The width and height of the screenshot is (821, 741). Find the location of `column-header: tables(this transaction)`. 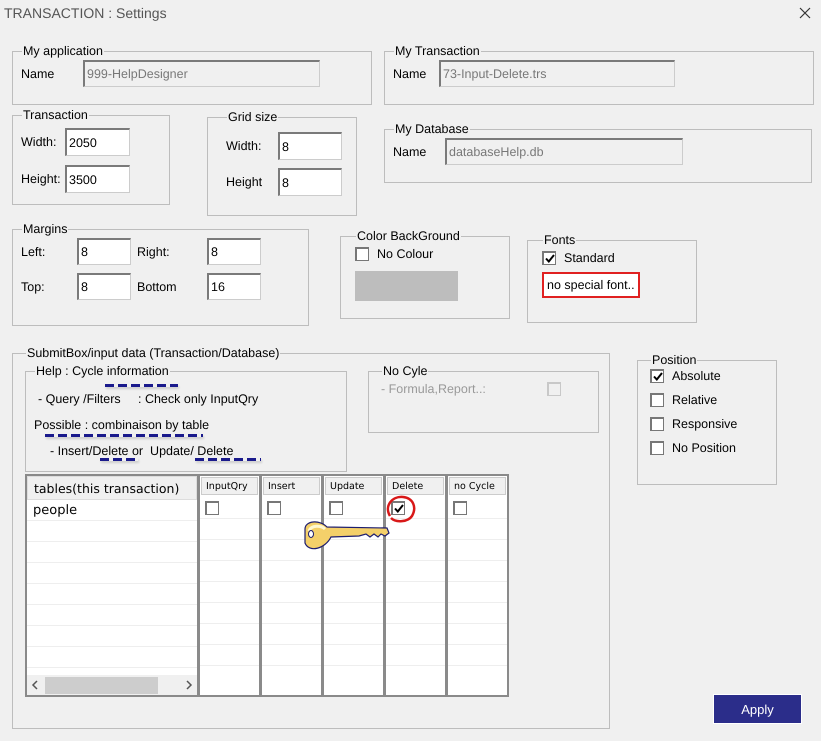

column-header: tables(this transaction) is located at coordinates (112, 488).